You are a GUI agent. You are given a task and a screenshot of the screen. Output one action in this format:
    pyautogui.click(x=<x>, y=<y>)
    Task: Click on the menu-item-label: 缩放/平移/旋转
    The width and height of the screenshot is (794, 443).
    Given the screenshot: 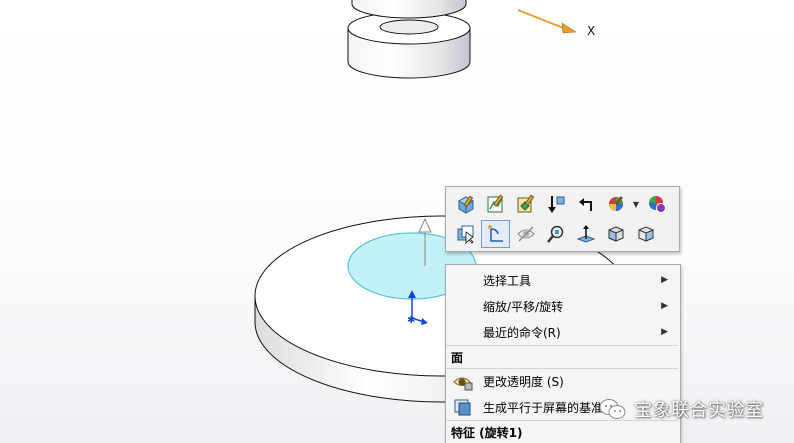 What is the action you would take?
    pyautogui.click(x=523, y=306)
    